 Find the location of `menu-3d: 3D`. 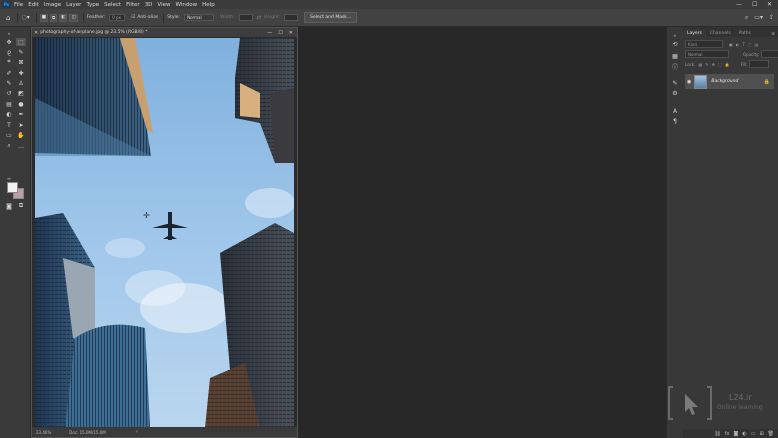

menu-3d: 3D is located at coordinates (149, 5).